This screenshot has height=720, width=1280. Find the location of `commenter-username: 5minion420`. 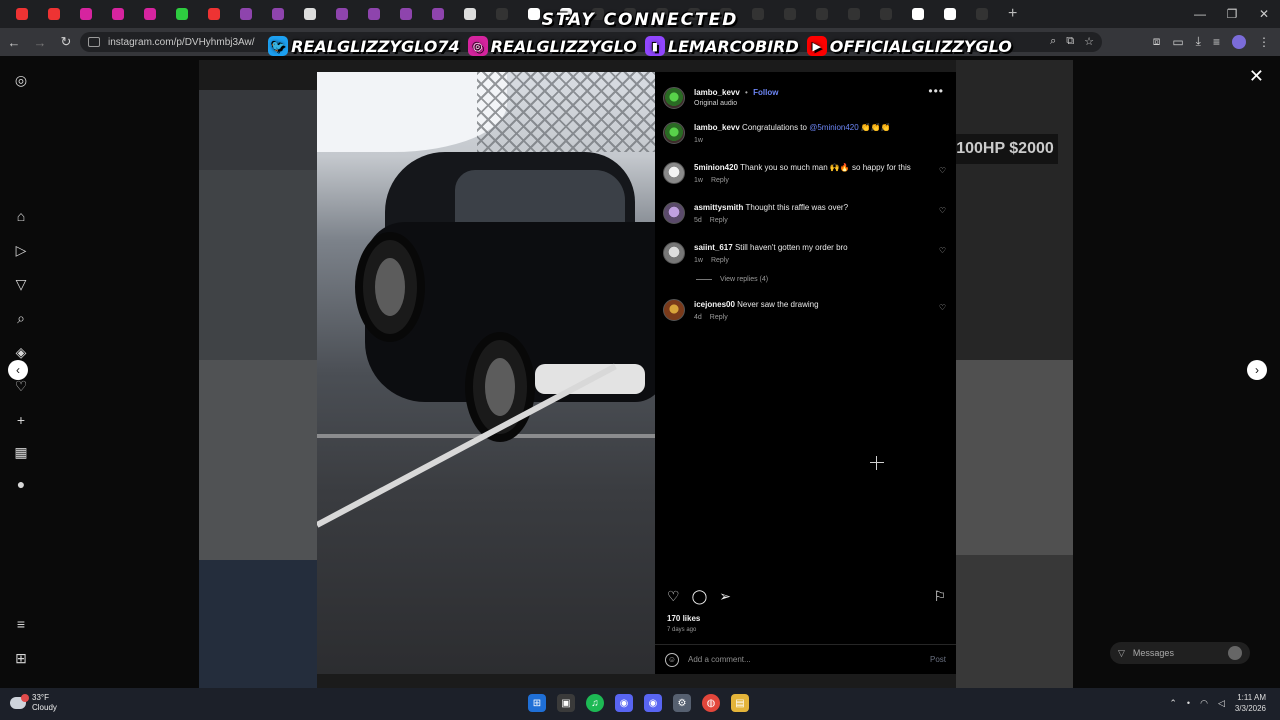

commenter-username: 5minion420 is located at coordinates (716, 167).